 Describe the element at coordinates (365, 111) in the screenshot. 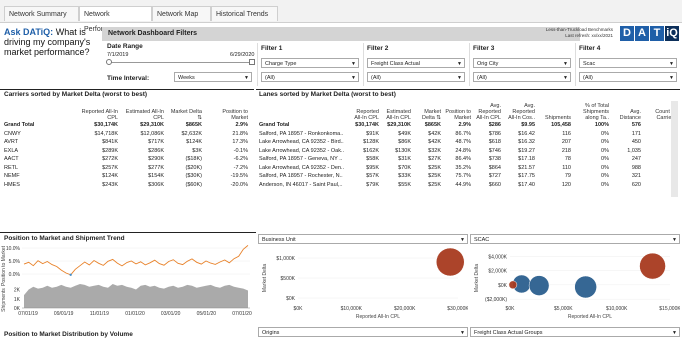

I see `lanes-col-reported: Reported All-In CPL` at that location.